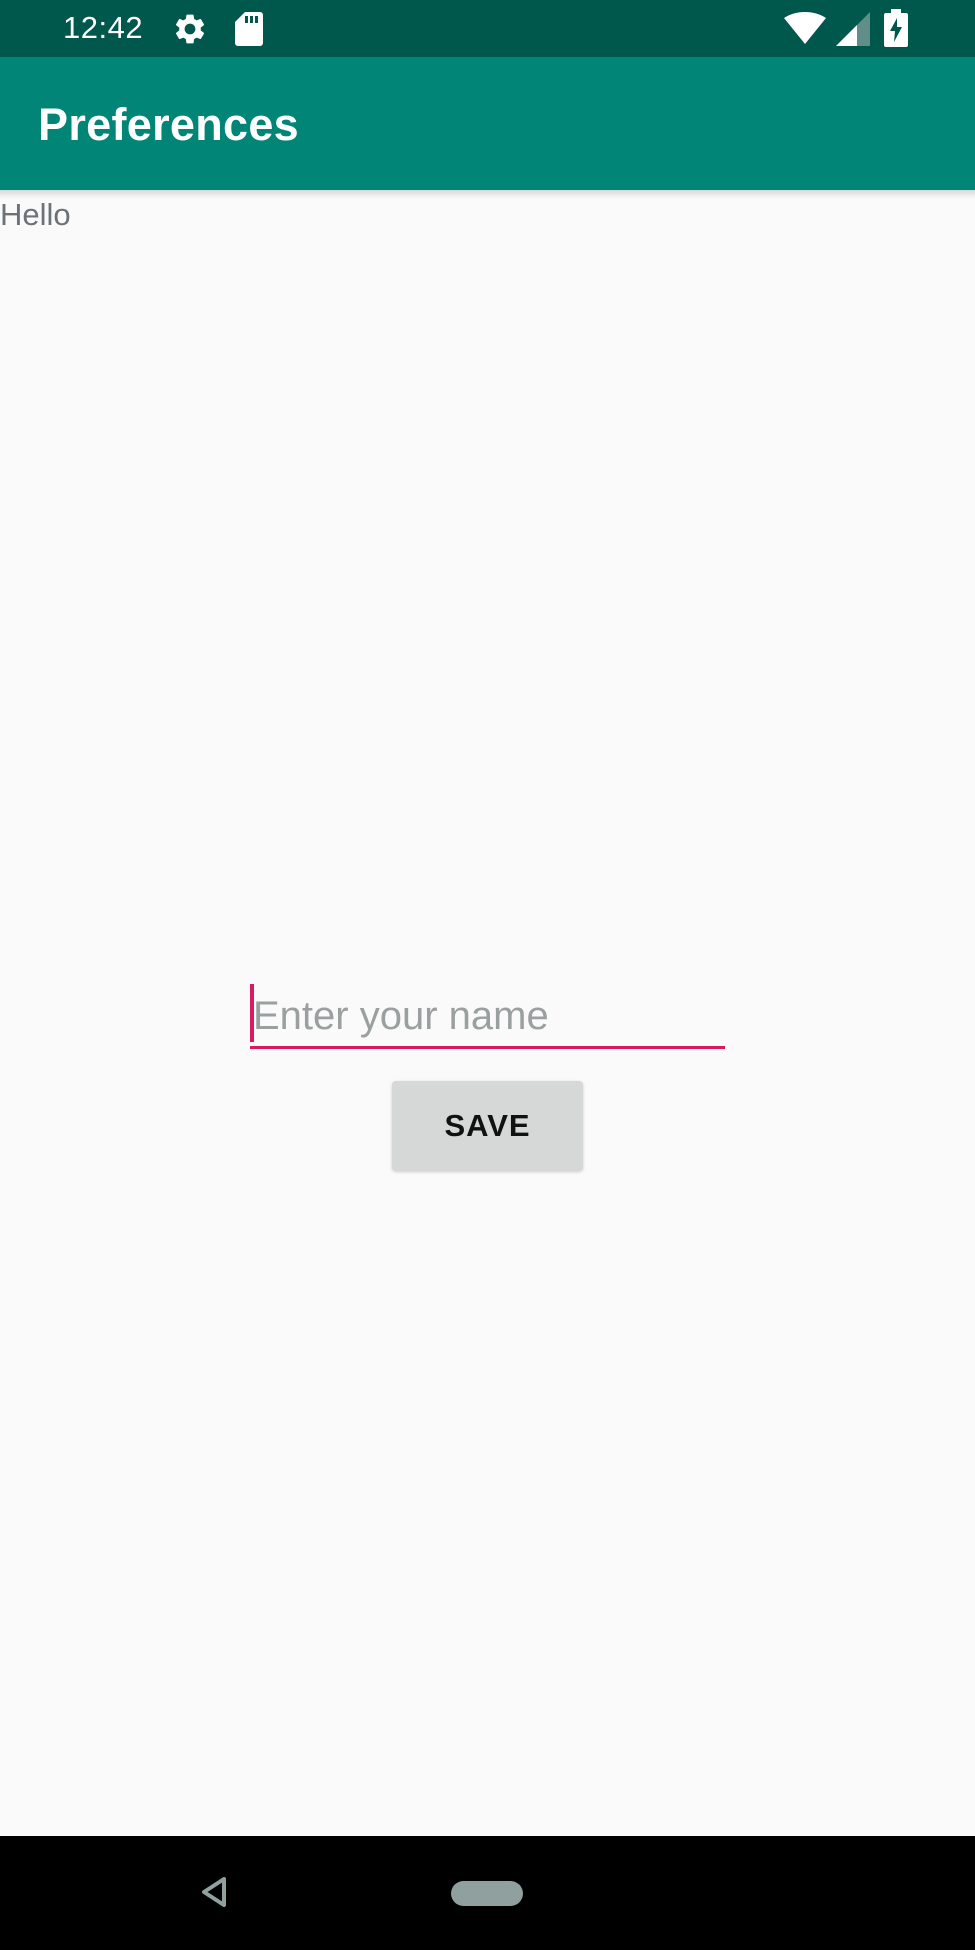  Describe the element at coordinates (190, 29) in the screenshot. I see `gear-icon` at that location.